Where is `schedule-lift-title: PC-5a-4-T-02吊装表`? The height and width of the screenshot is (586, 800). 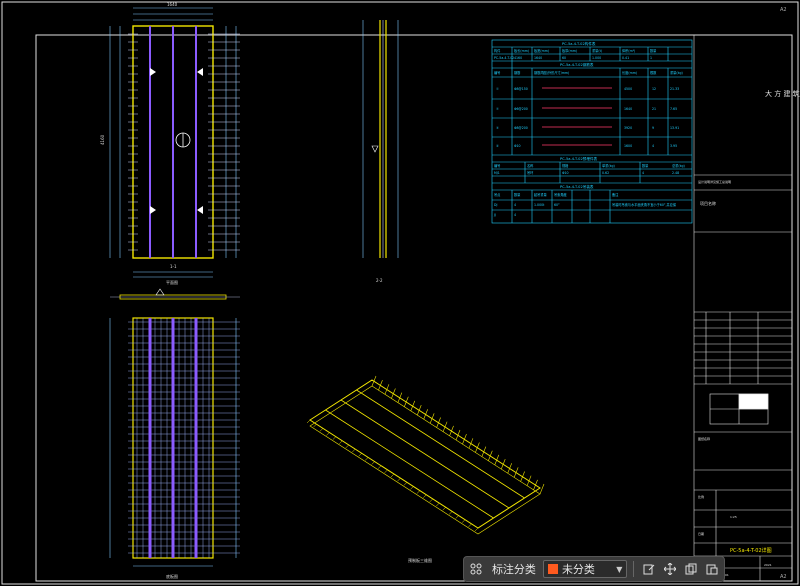
schedule-lift-title: PC-5a-4-T-02吊装表 is located at coordinates (577, 186).